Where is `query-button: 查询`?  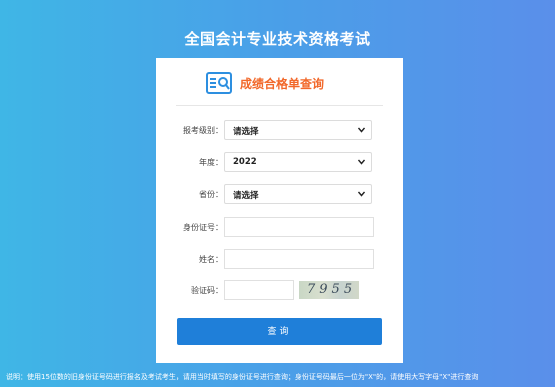
query-button: 查询 is located at coordinates (279, 331).